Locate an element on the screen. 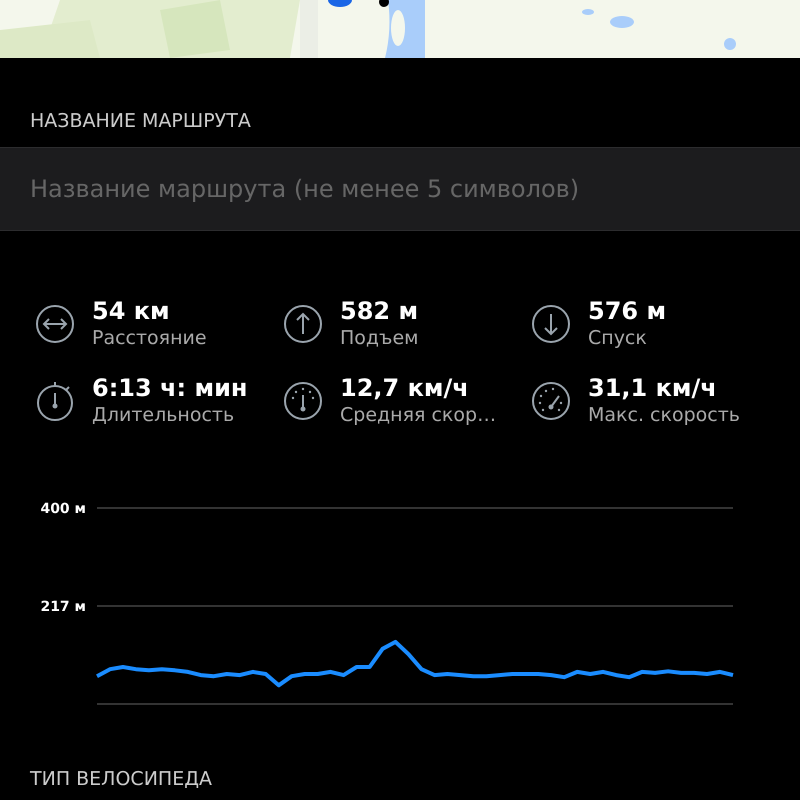  stat-value: 54 км is located at coordinates (131, 311).